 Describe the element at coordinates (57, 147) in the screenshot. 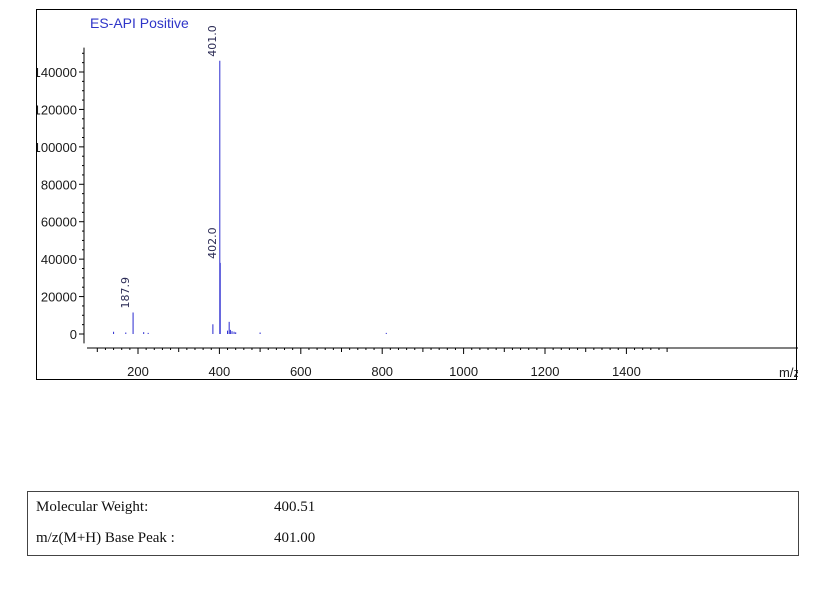

I see `y-tick-label: 100000` at that location.